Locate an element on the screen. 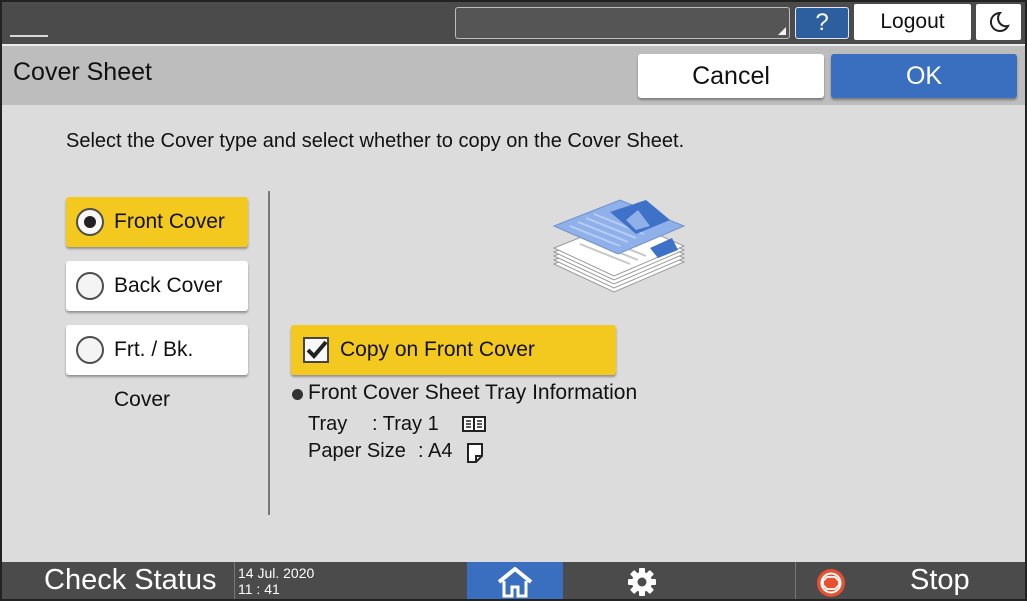 The height and width of the screenshot is (601, 1027). front-back-cover-option: Frt. / Bk. Cover is located at coordinates (157, 368).